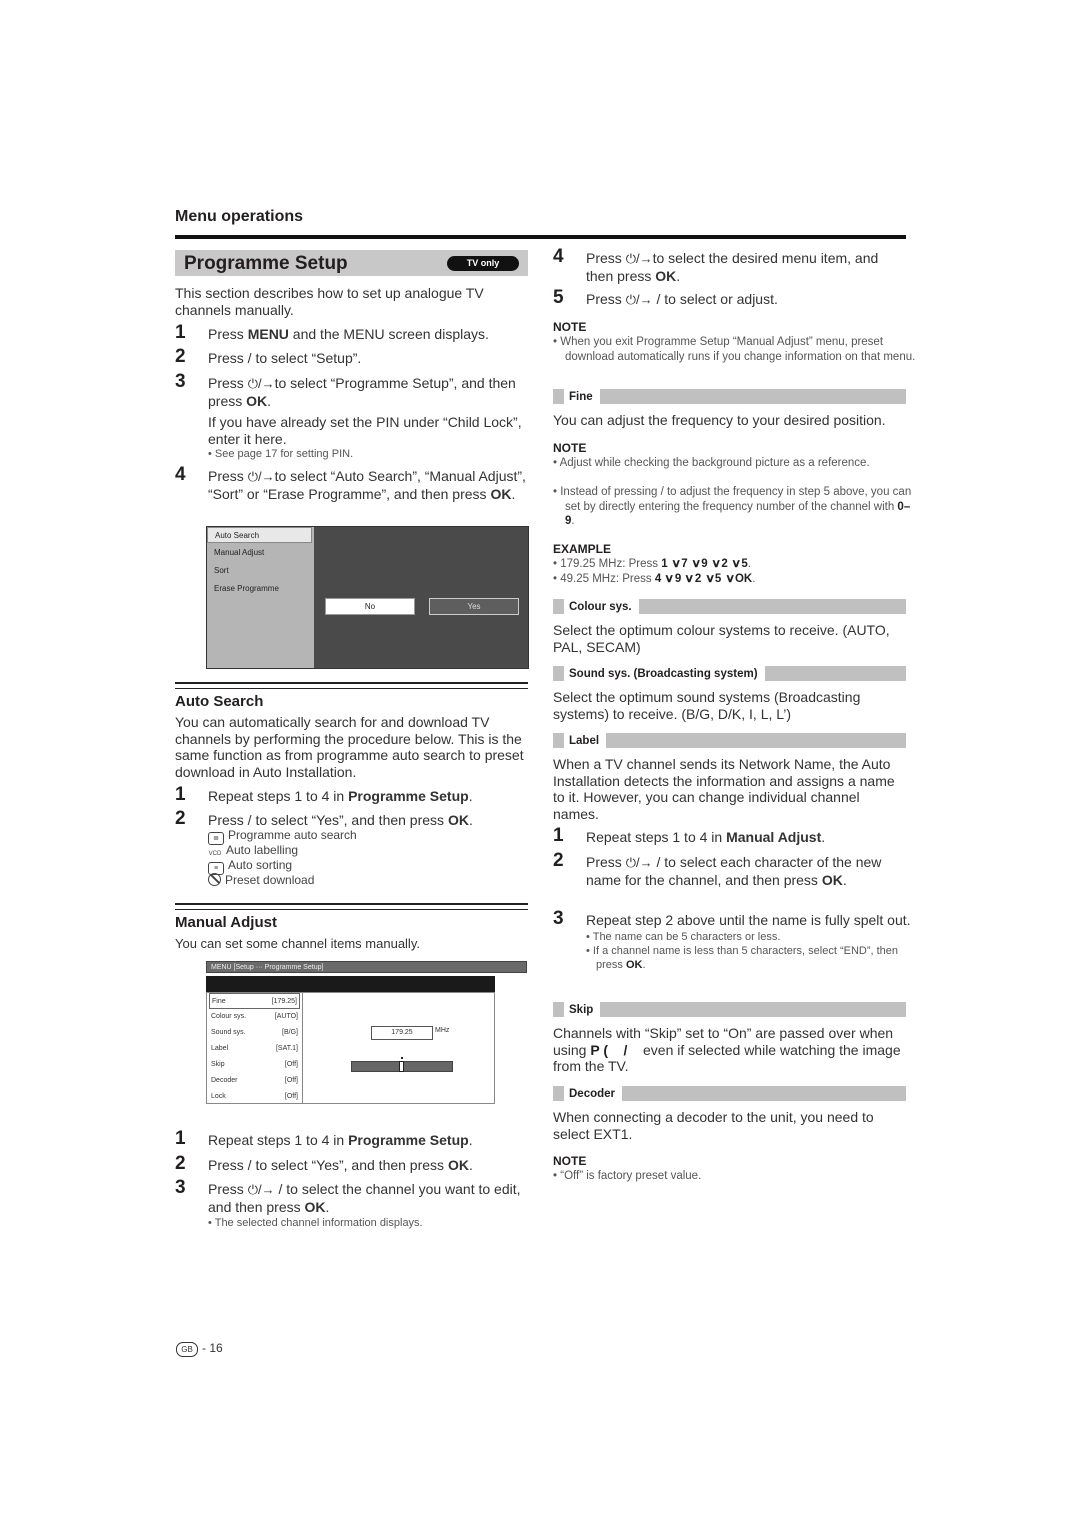  What do you see at coordinates (582, 549) in the screenshot?
I see `example-heading: EXAMPLE` at bounding box center [582, 549].